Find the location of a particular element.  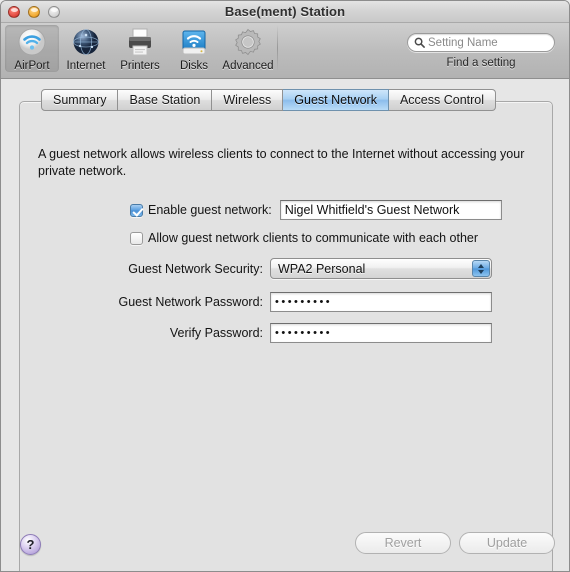

toolbar-item-label: AirPort is located at coordinates (32, 66).